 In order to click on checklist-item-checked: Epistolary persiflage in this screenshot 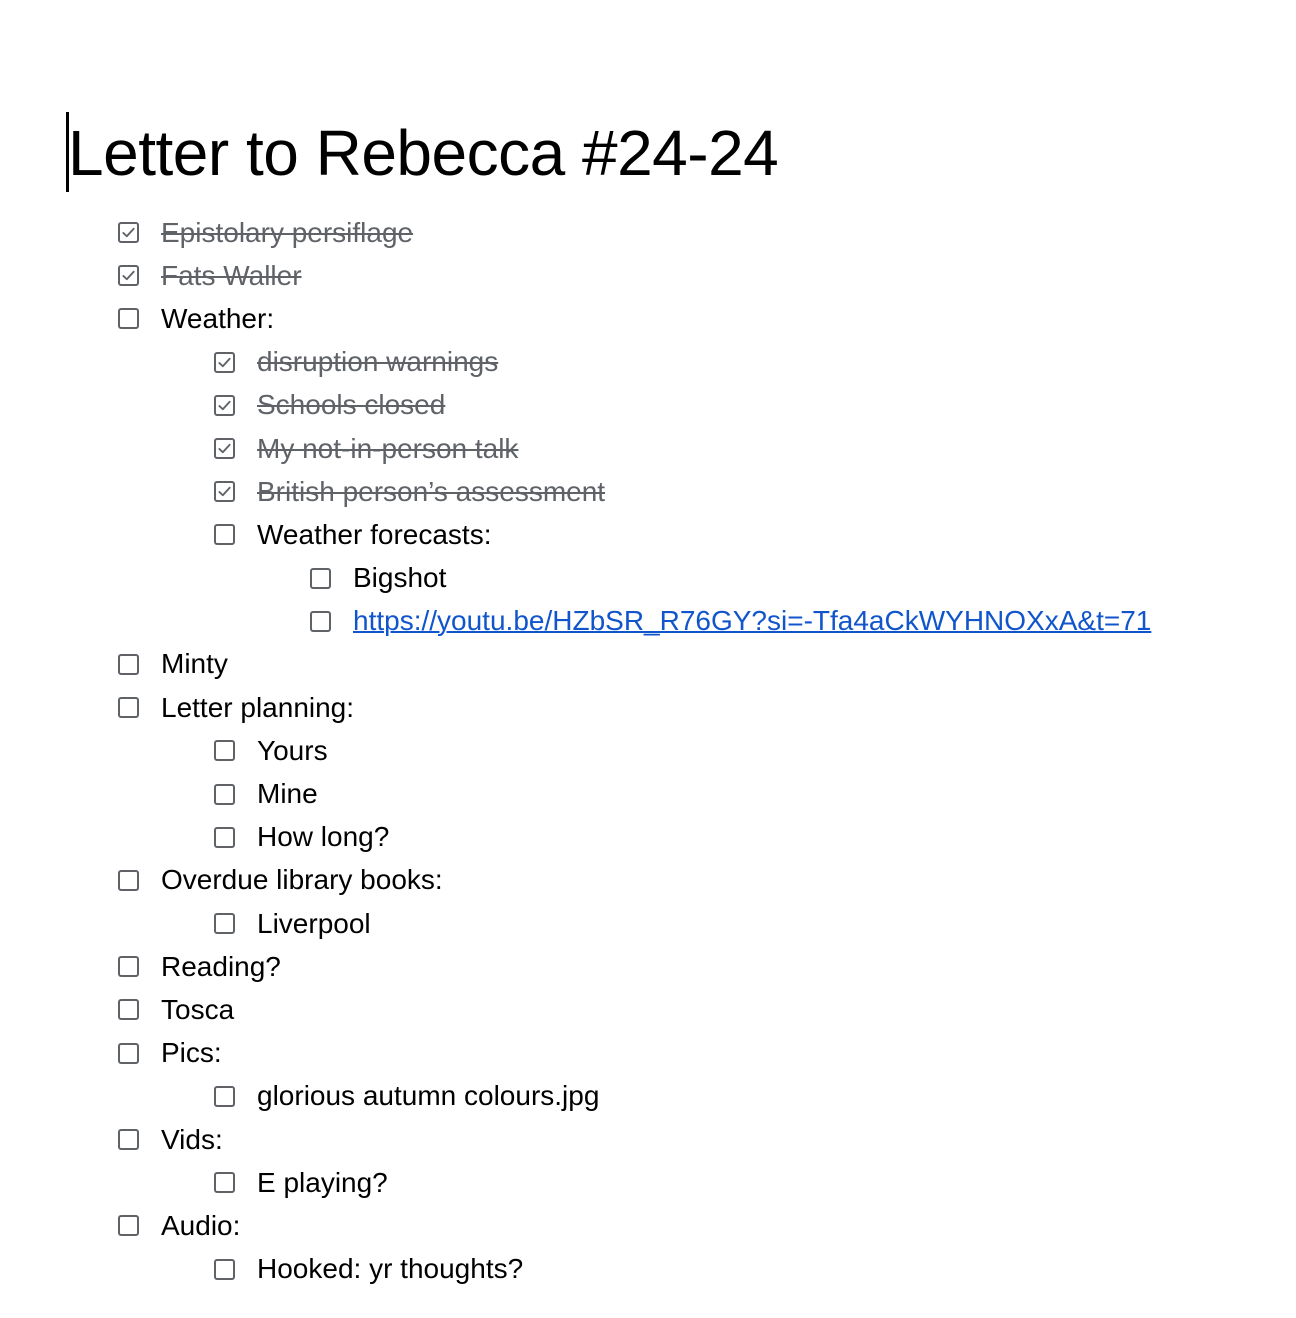, I will do `click(575, 232)`.